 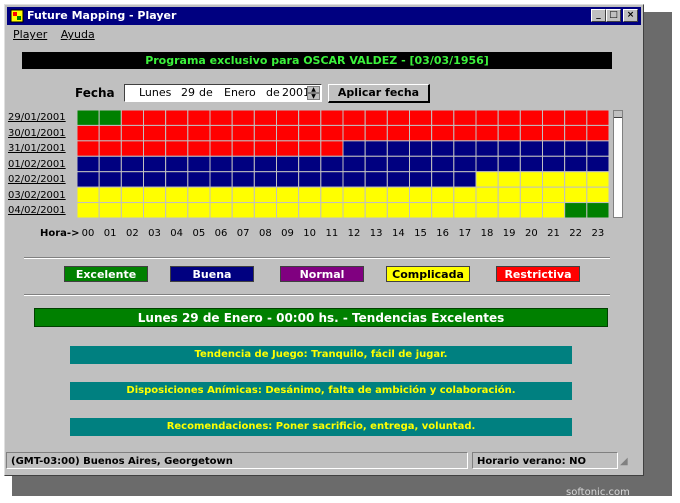 I want to click on date-row-label: 31/01/2001, so click(x=42, y=149).